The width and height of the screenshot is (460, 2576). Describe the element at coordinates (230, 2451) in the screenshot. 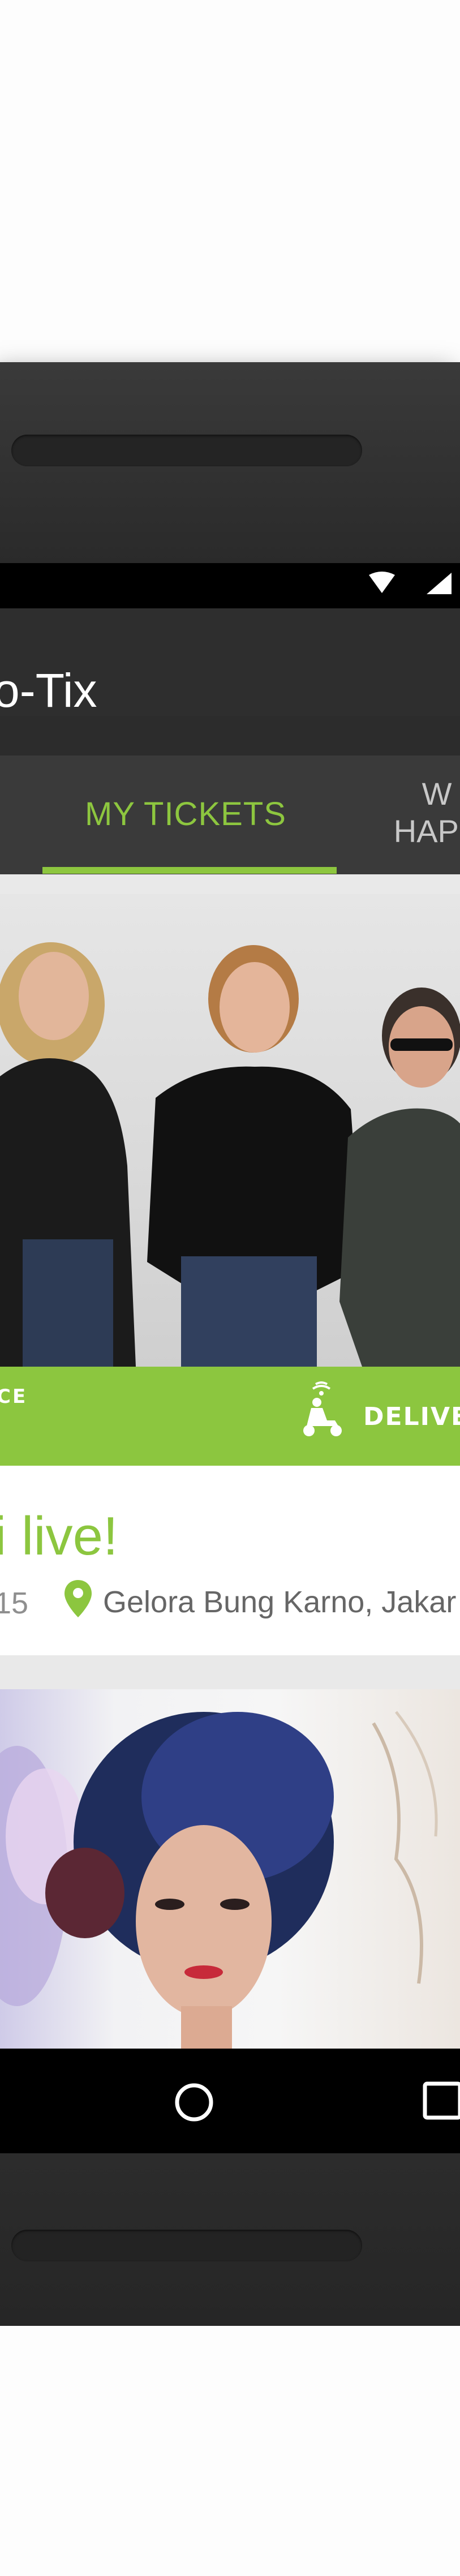

I see `background-bottom` at that location.